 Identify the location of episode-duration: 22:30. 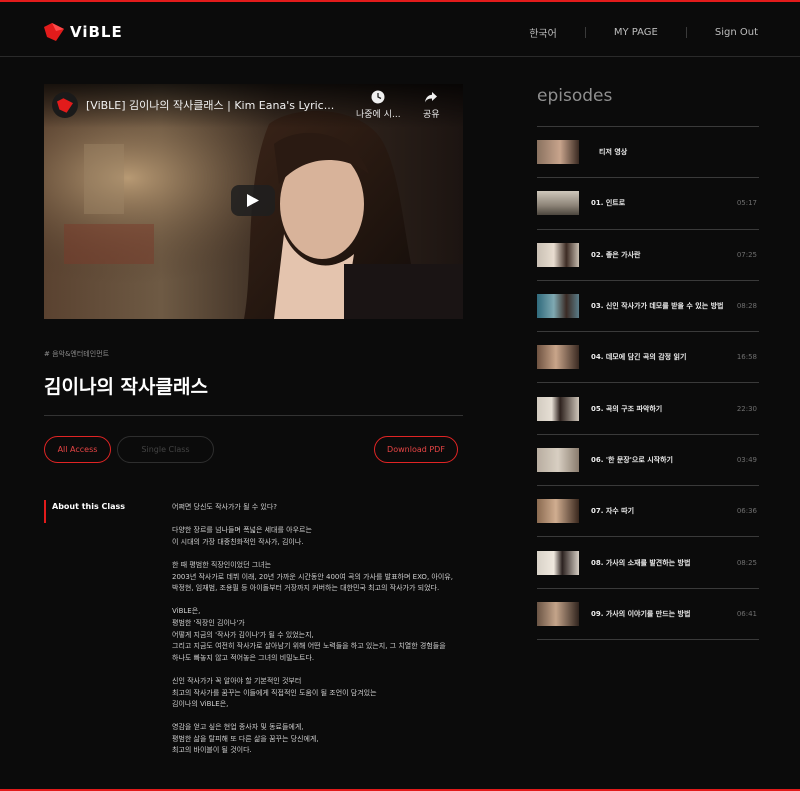
(746, 408).